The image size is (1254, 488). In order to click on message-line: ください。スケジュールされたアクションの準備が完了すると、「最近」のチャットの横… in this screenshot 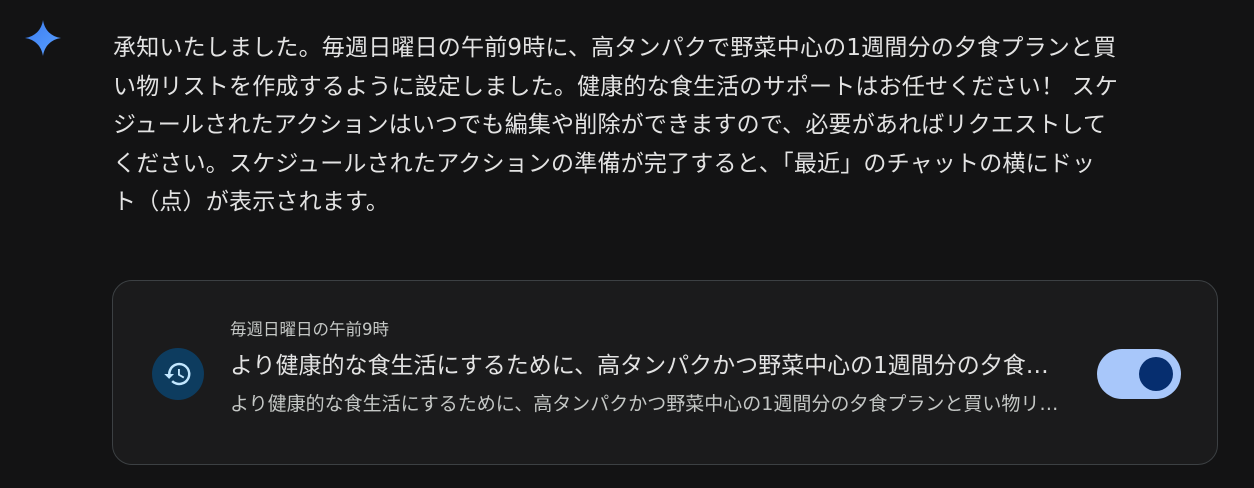, I will do `click(604, 163)`.